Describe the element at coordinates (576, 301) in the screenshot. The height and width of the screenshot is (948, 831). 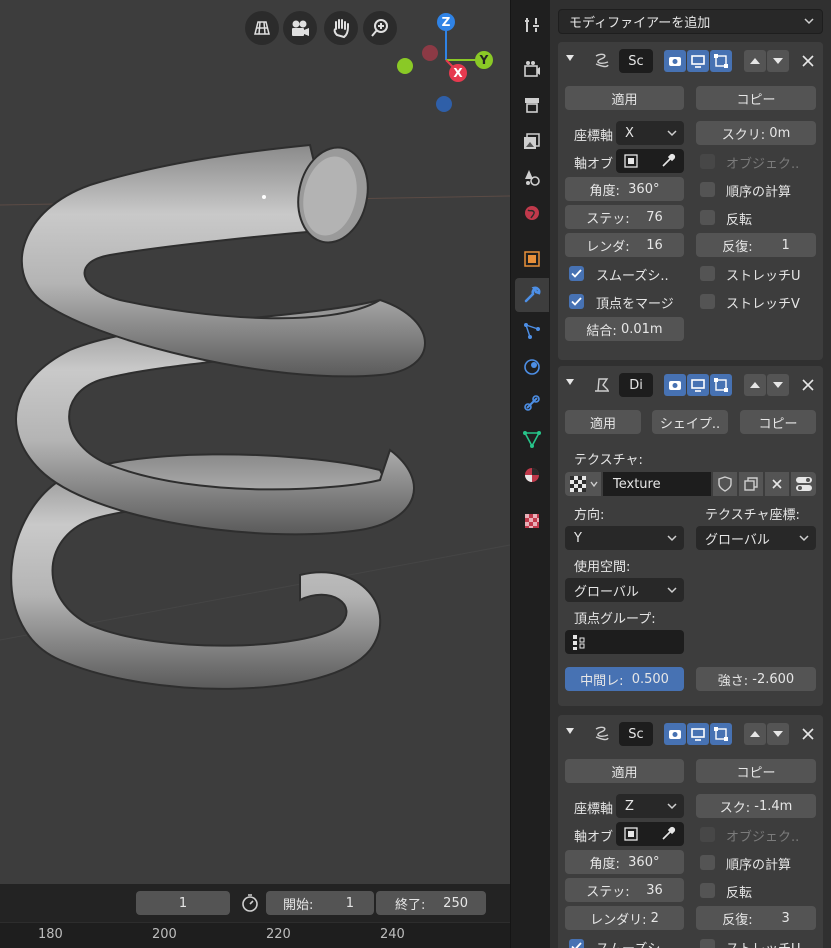
I see `merge-vertices-checkbox` at that location.